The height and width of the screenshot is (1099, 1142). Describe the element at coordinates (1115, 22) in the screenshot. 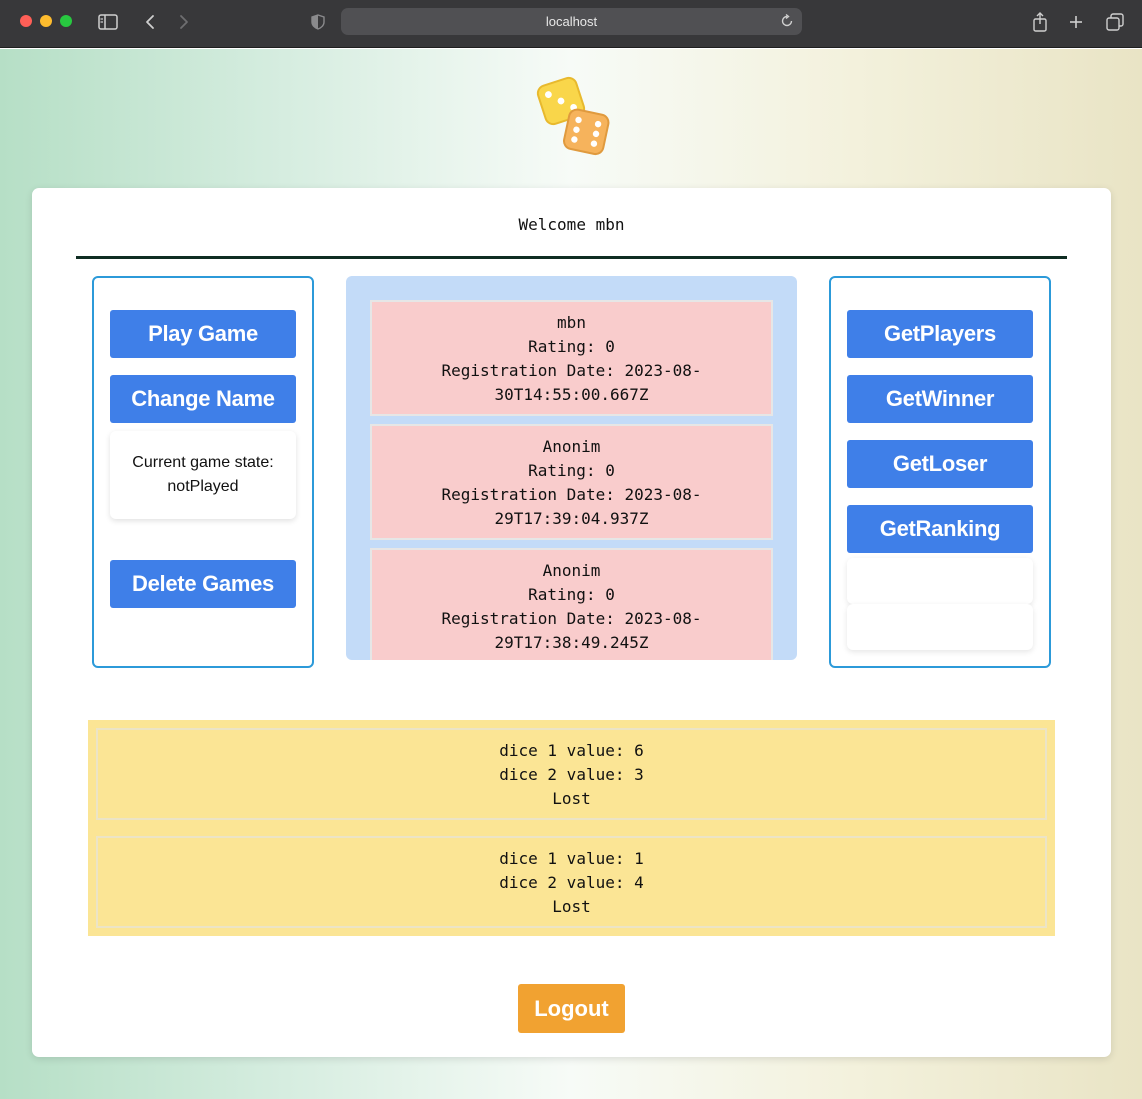

I see `tabs-overview-icon` at that location.